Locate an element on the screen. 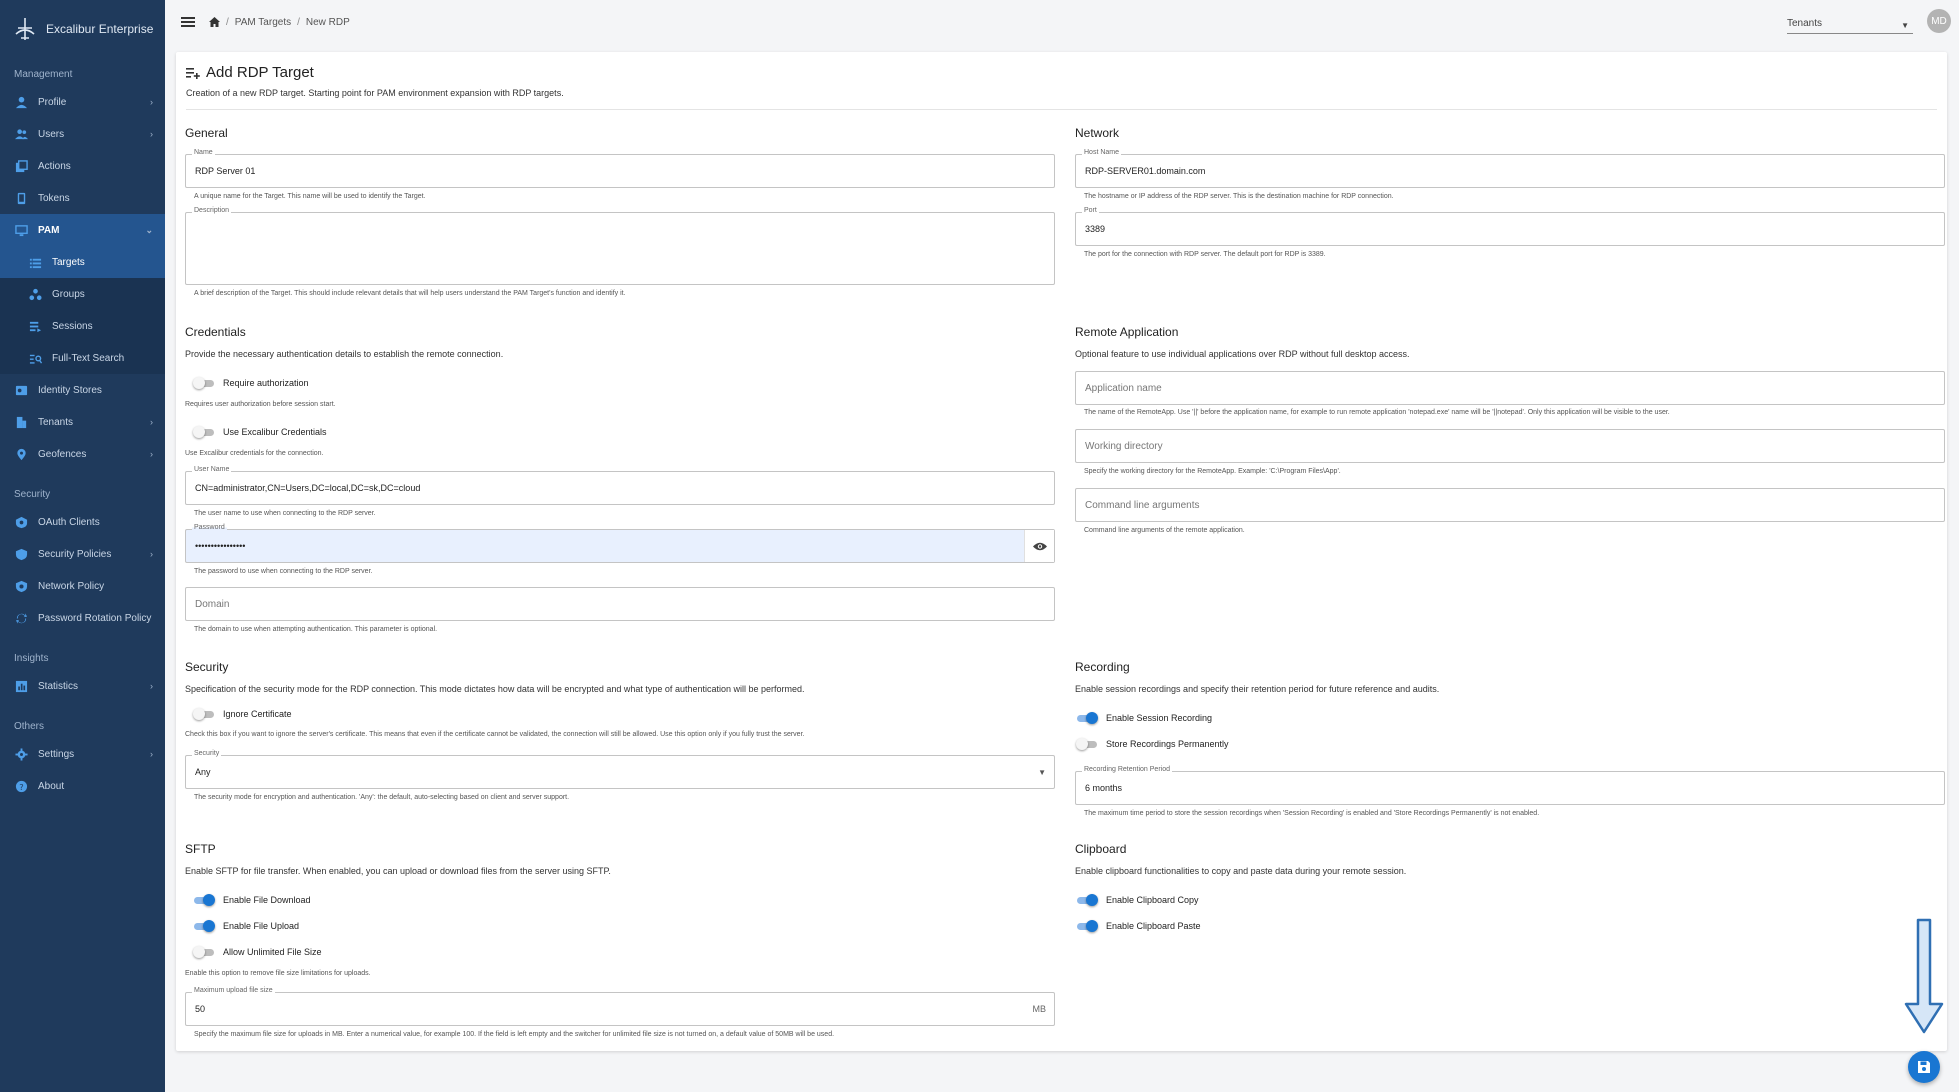 The image size is (1959, 1092). identity-store-icon is located at coordinates (21, 390).